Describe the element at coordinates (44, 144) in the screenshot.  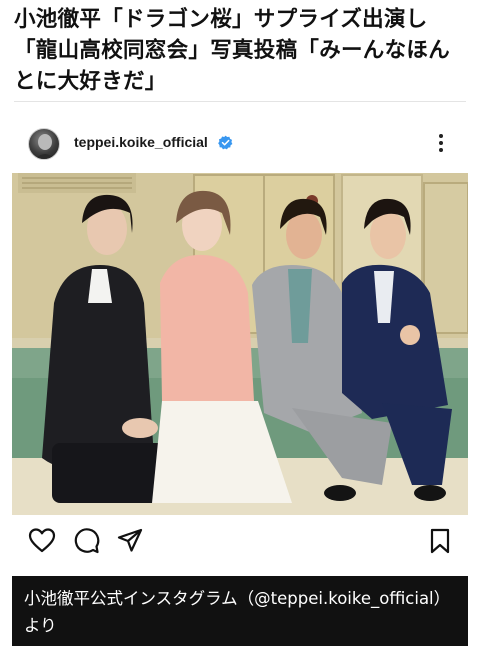
I see `profile-avatar` at that location.